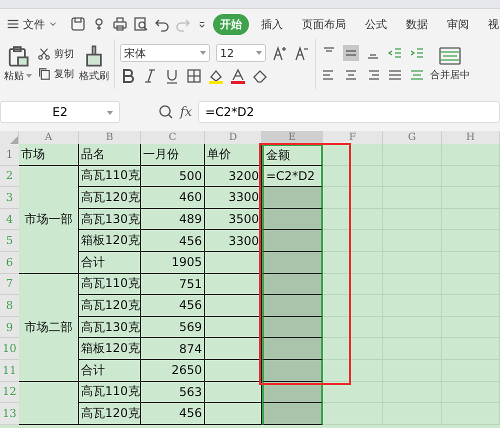 Image resolution: width=500 pixels, height=428 pixels. I want to click on header-cell: 市场, so click(49, 155).